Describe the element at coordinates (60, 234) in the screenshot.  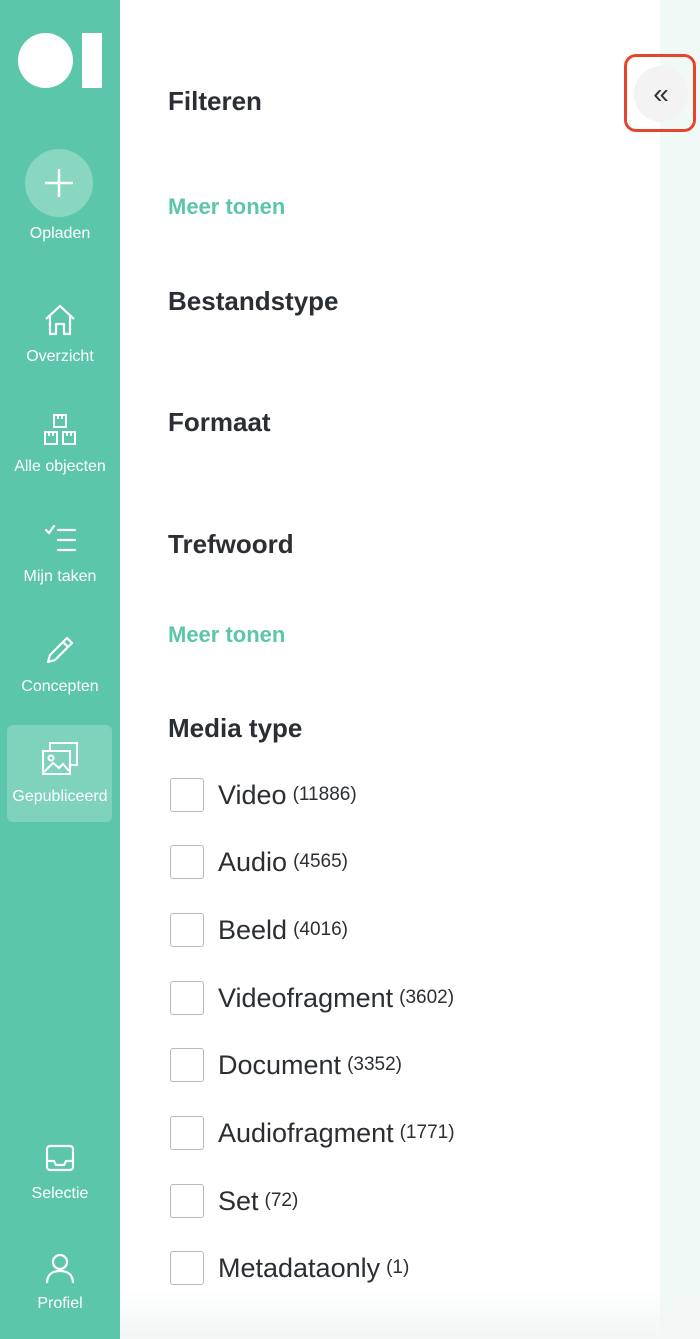
I see `upload-label: Opladen` at that location.